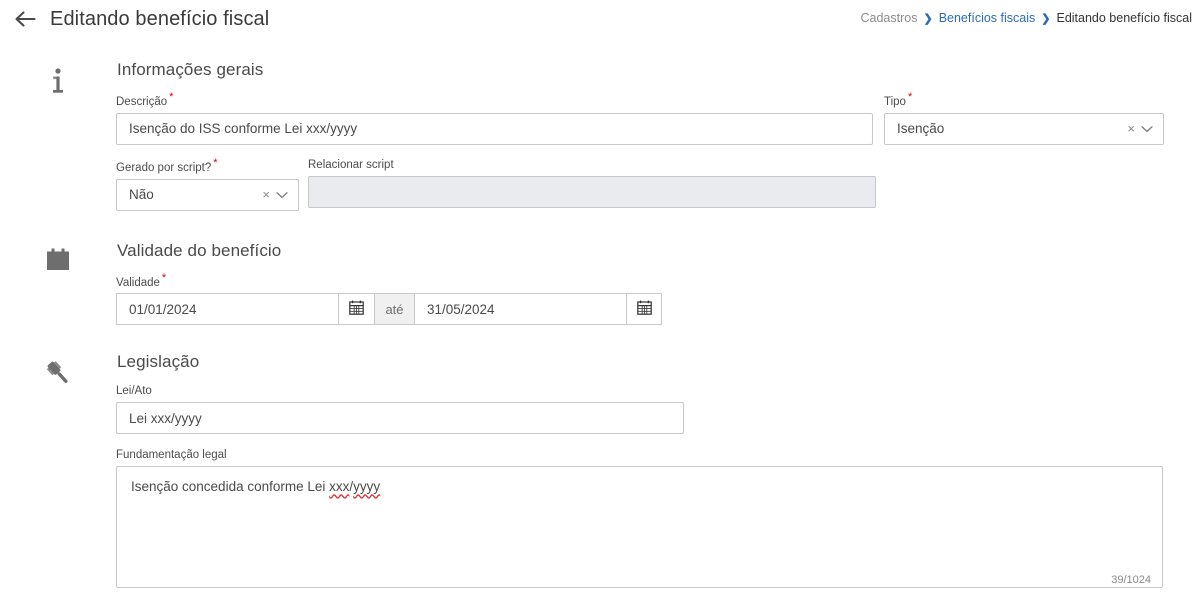 This screenshot has width=1192, height=604. I want to click on validade-end-datepicker-button, so click(644, 309).